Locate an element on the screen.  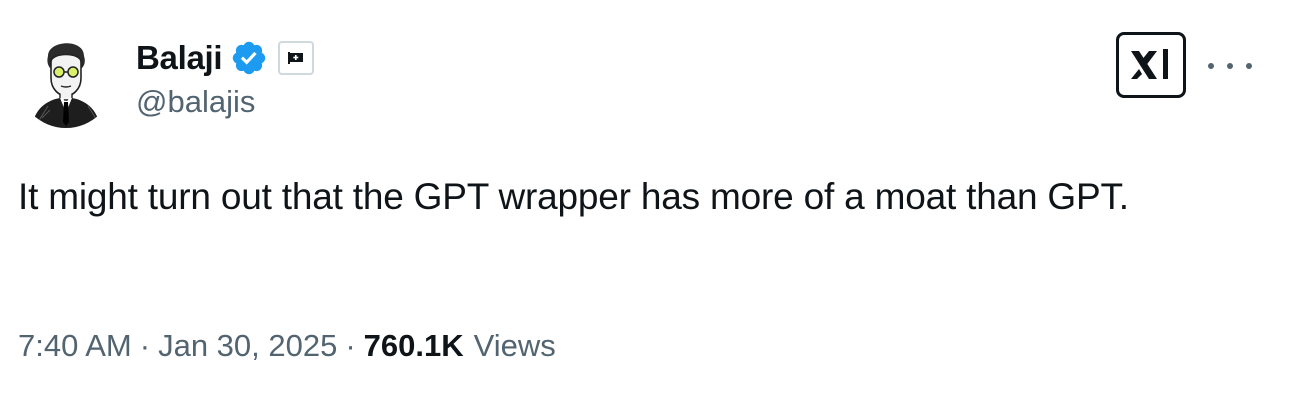
views-count: 760.1K is located at coordinates (414, 346).